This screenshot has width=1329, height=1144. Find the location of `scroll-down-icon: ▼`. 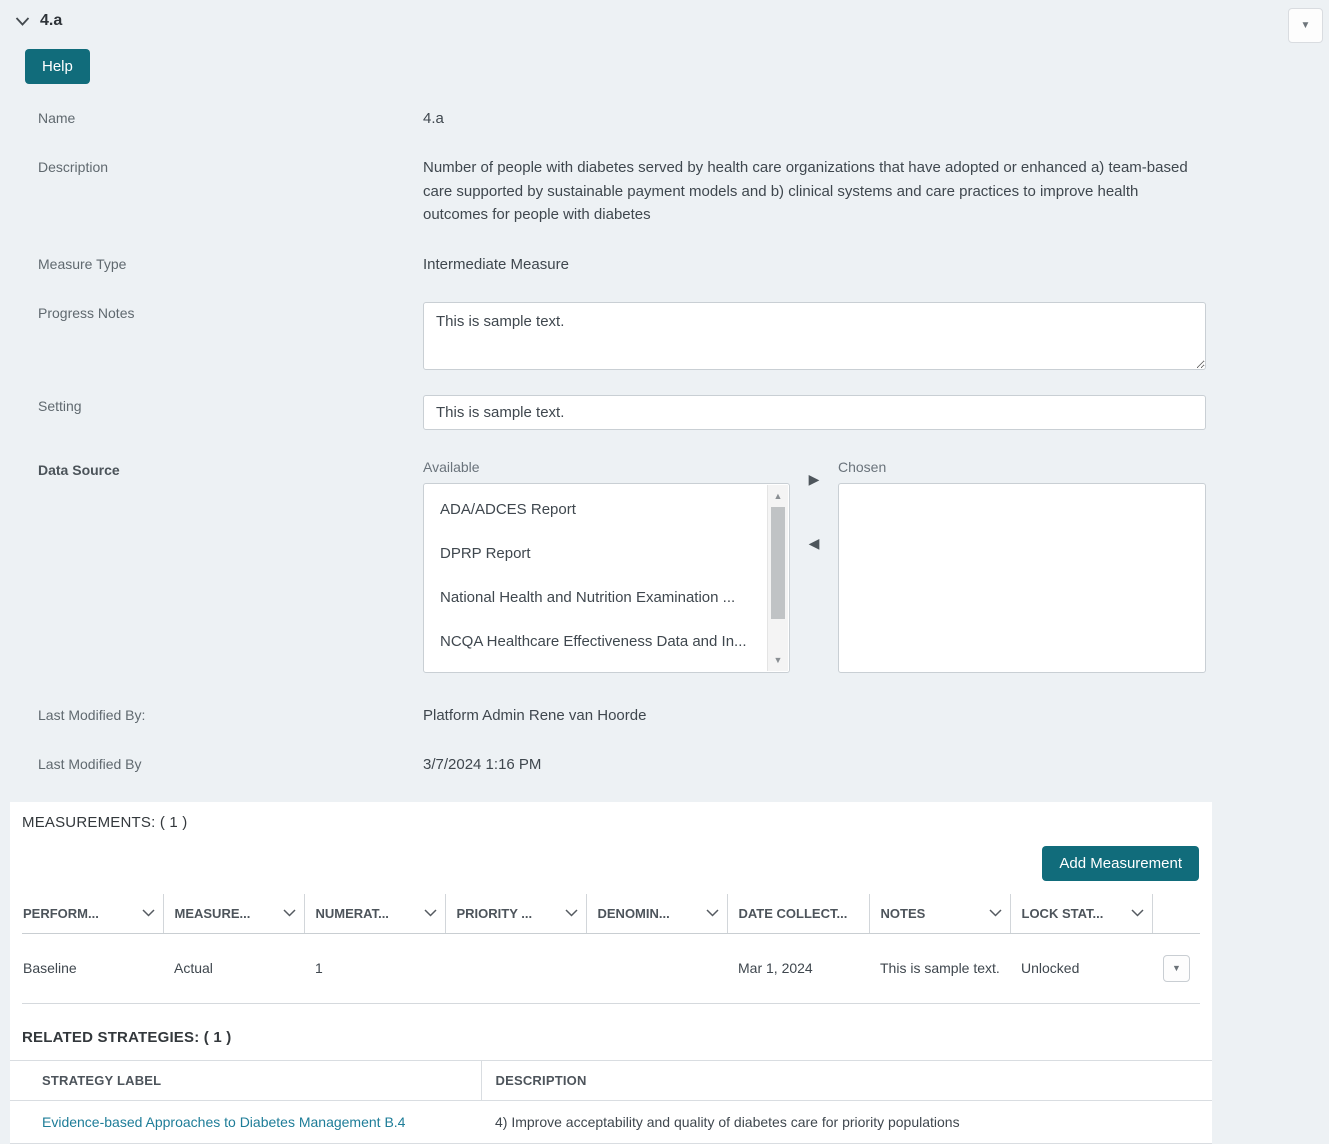

scroll-down-icon: ▼ is located at coordinates (778, 660).